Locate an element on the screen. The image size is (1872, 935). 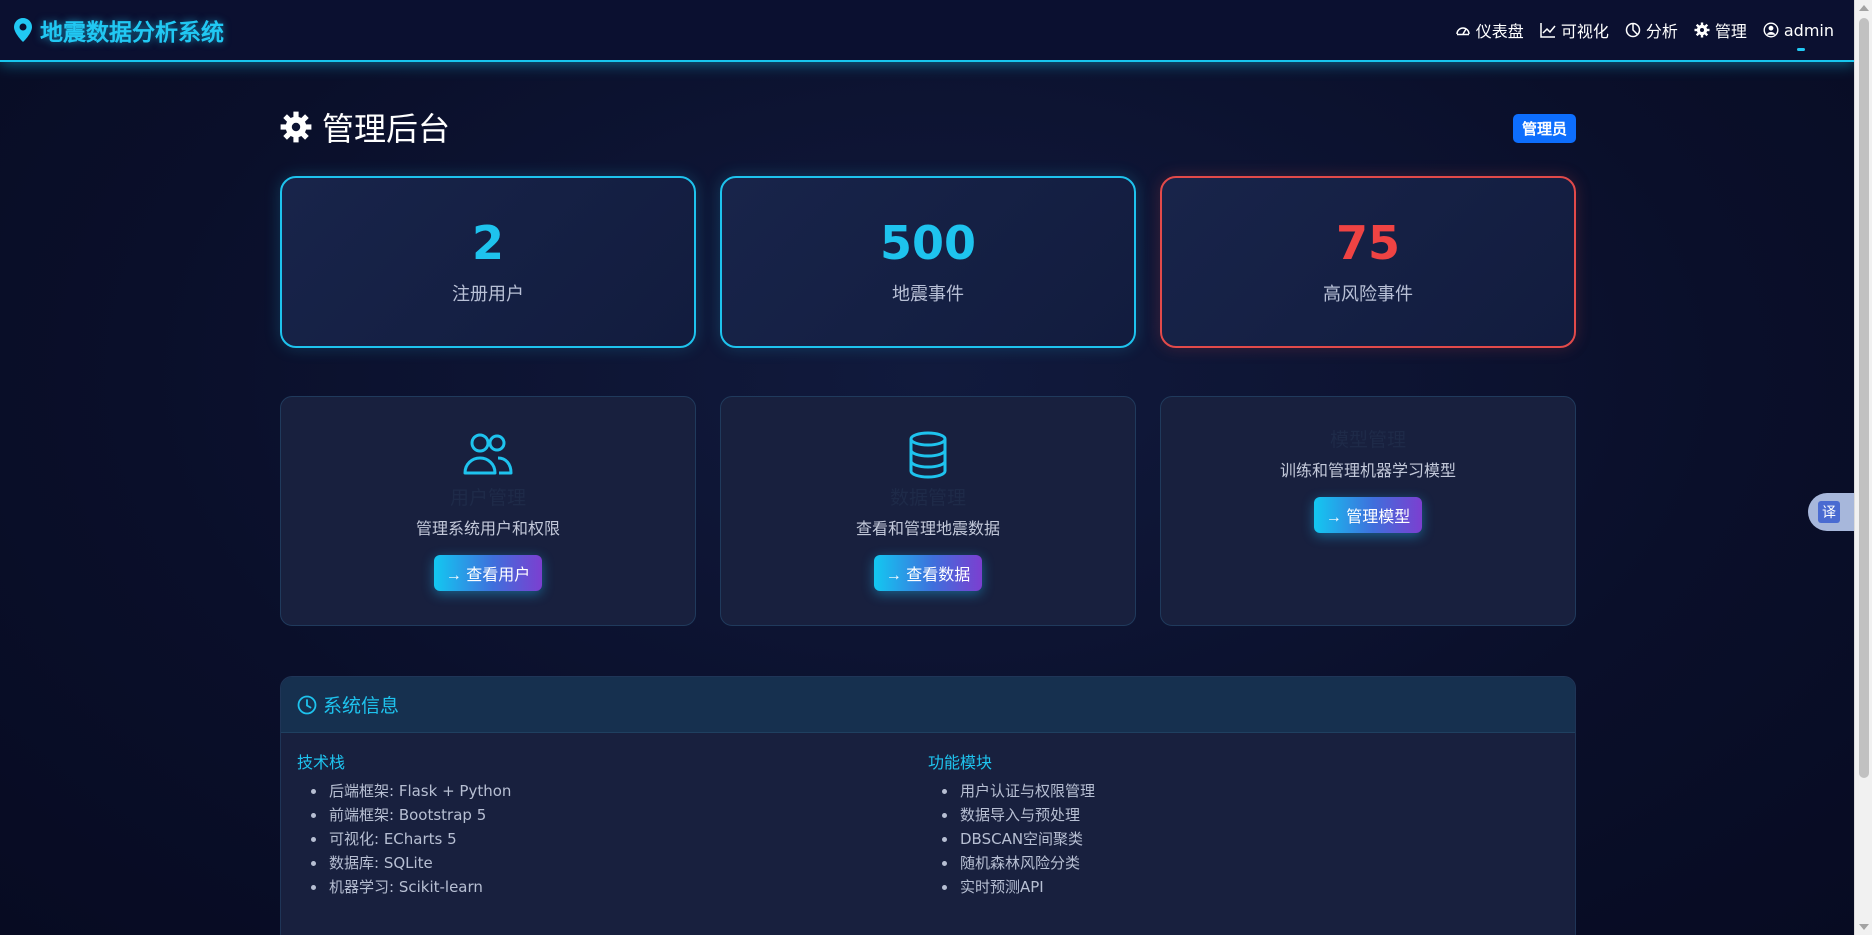
list-item: 数据导入与预处理 is located at coordinates (1250, 815).